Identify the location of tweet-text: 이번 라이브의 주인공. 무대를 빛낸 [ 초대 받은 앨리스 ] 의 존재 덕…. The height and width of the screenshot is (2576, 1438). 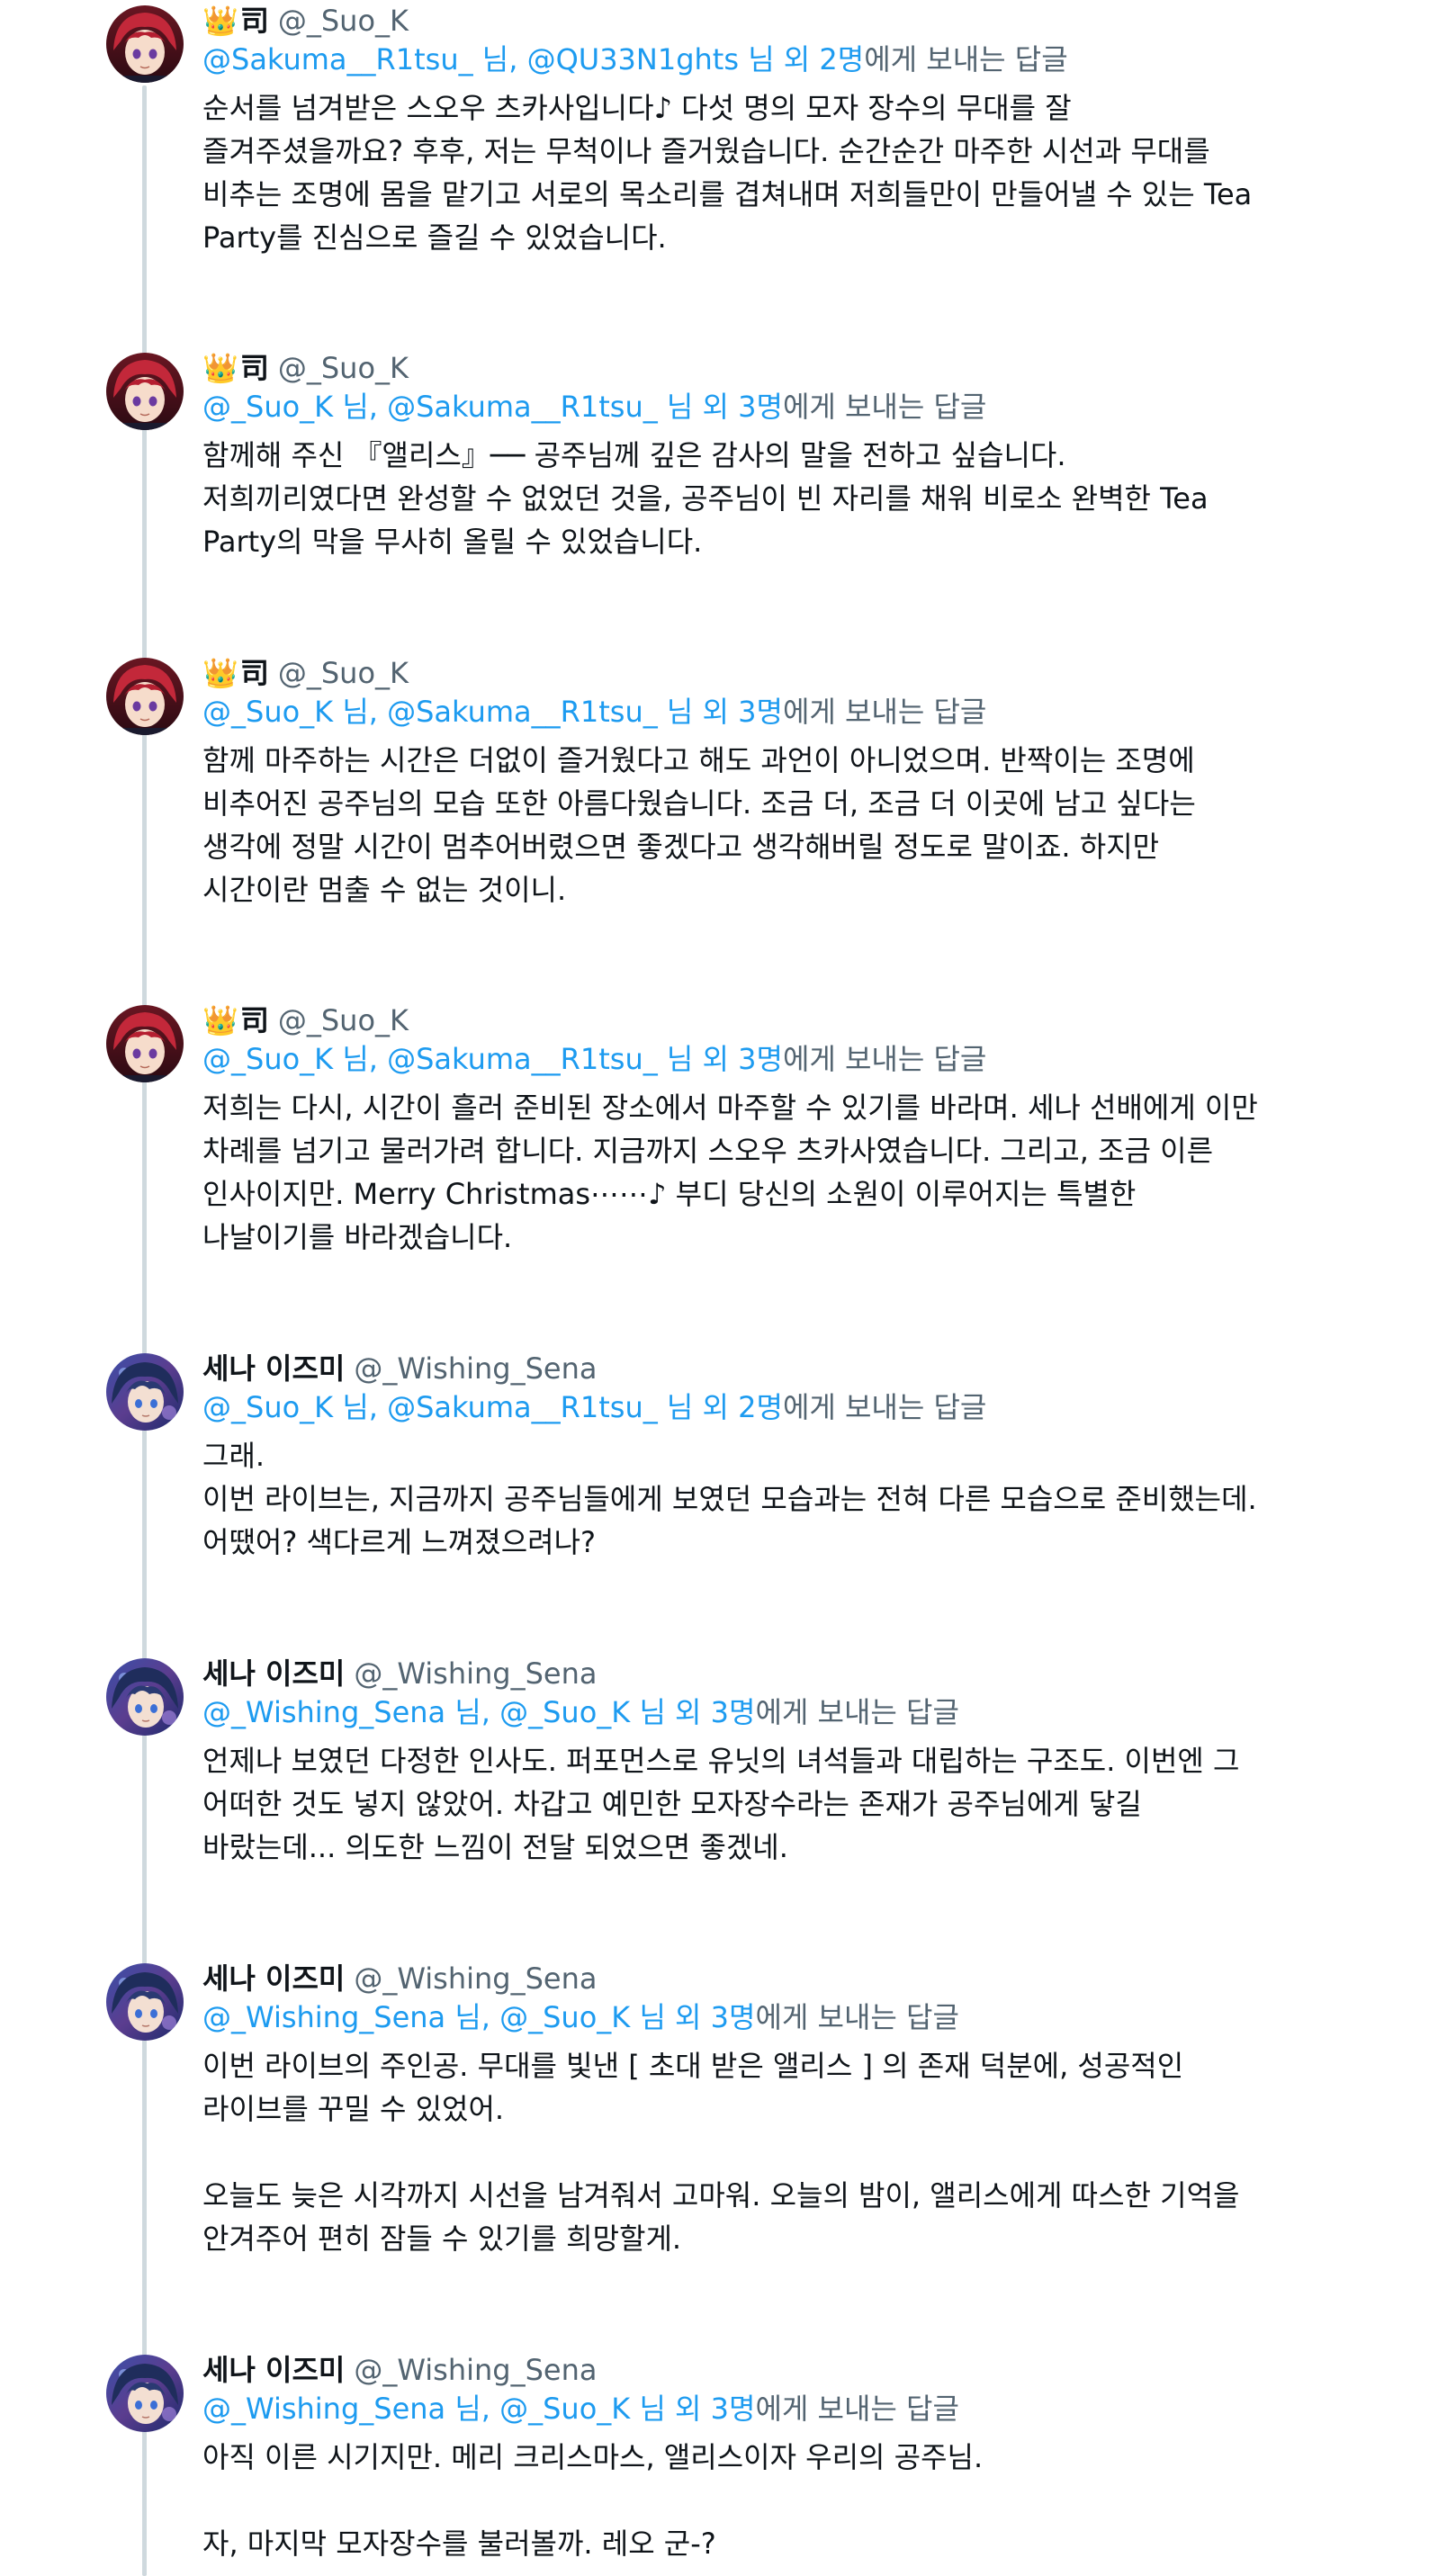
(721, 2153).